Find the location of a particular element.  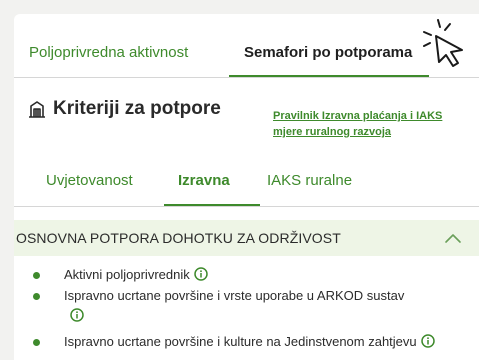

criteria-title: Kriteriji za potpore is located at coordinates (137, 108).